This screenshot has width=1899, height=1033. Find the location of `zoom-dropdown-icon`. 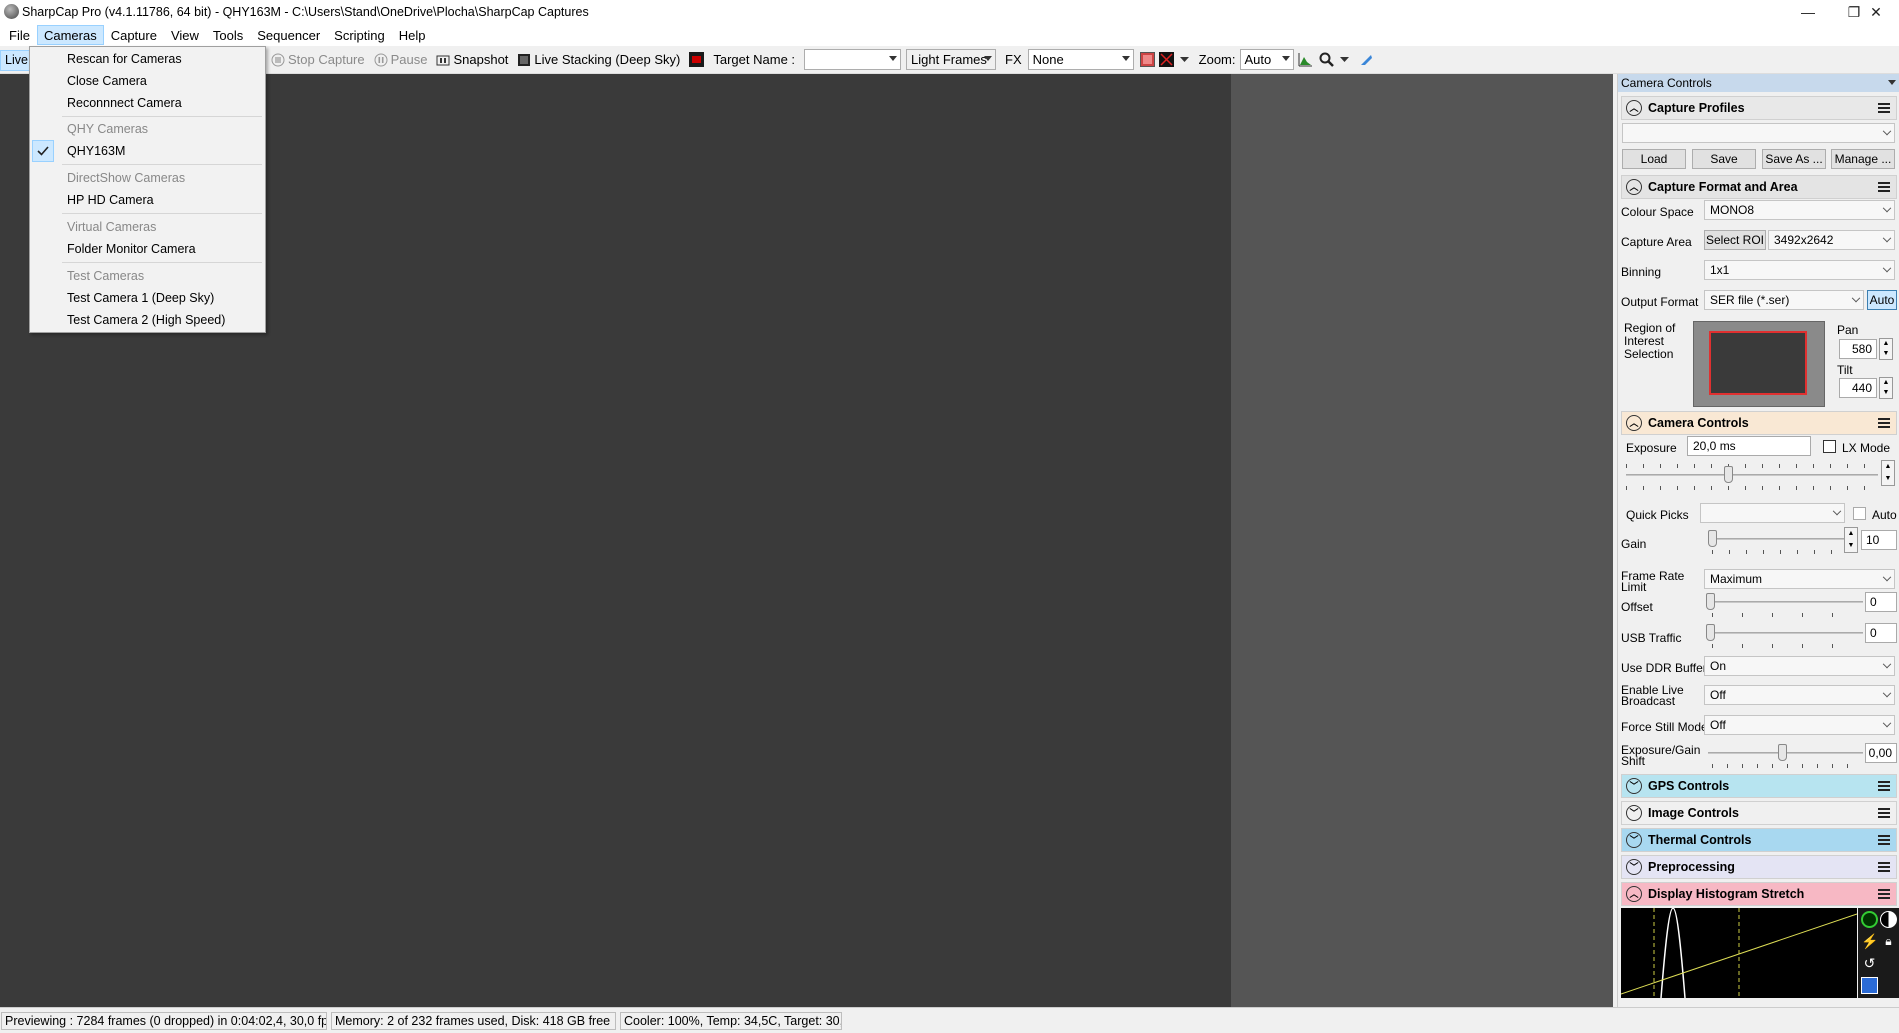

zoom-dropdown-icon is located at coordinates (1344, 59).